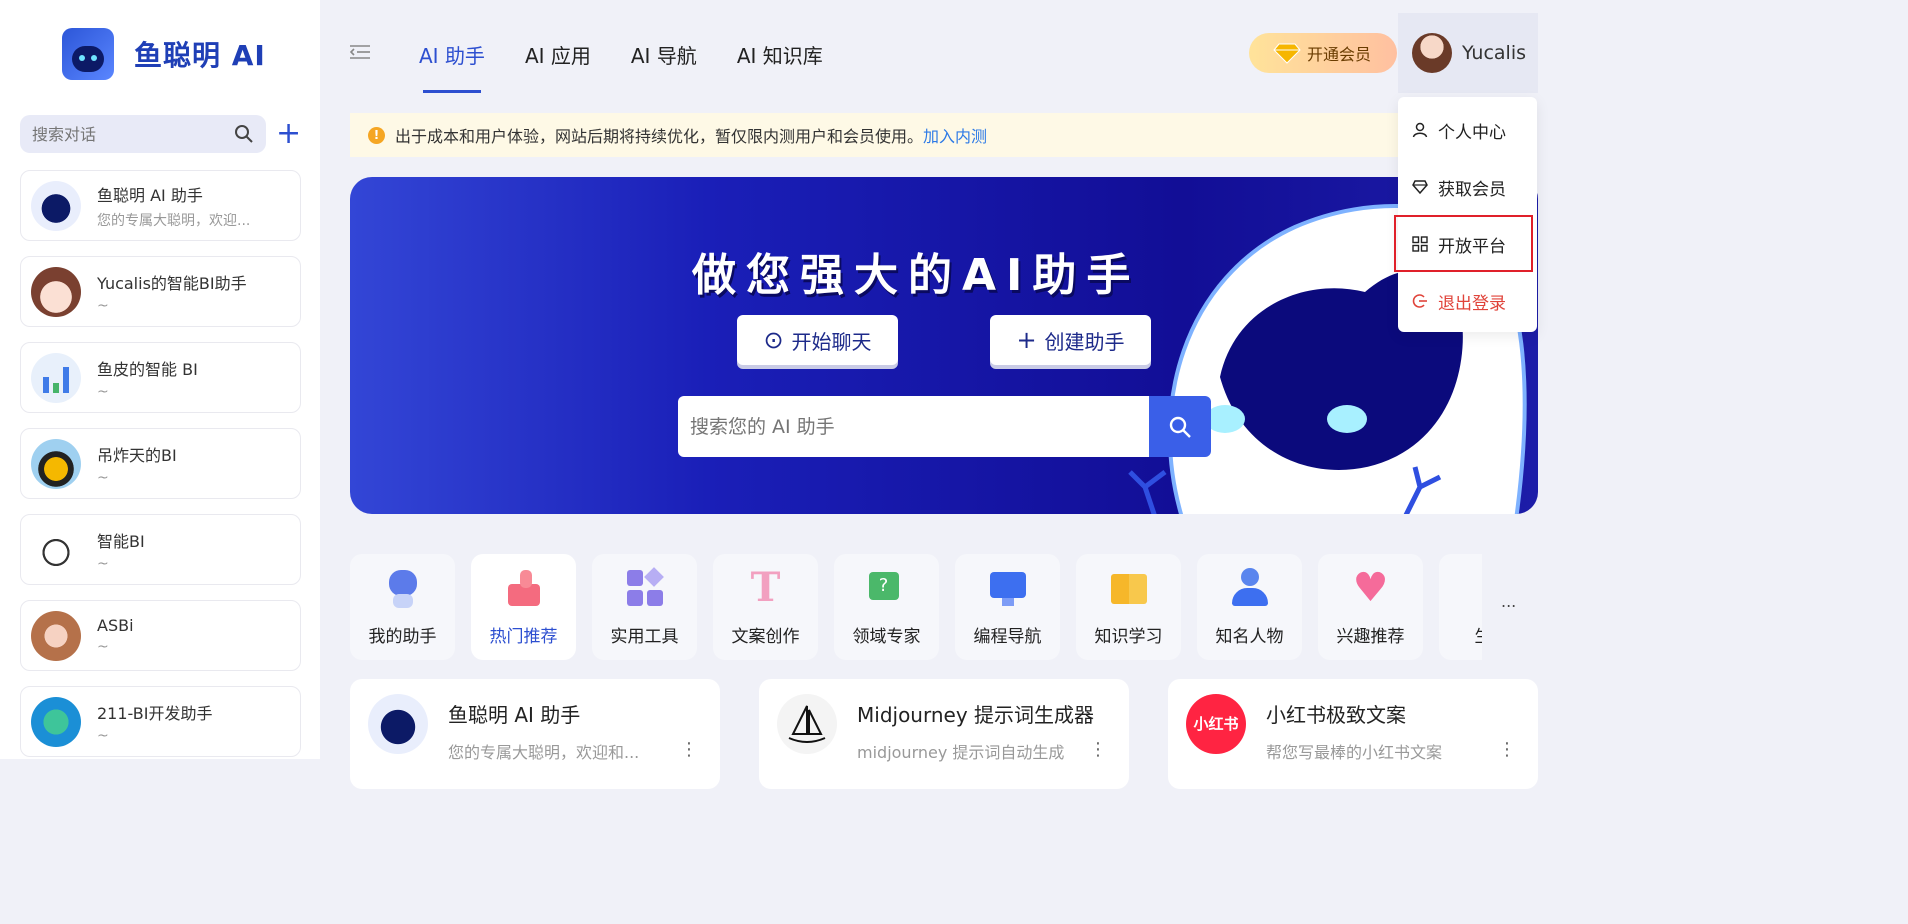  I want to click on card-description: midjourney 提示词自动生成, so click(961, 752).